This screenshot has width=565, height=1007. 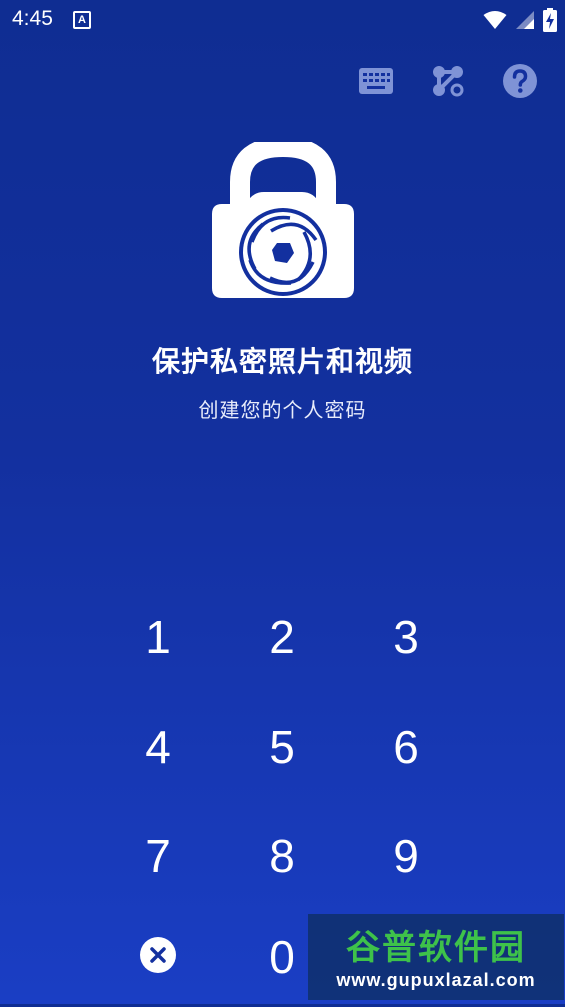 I want to click on page-subtitle: 创建您的个人密码, so click(x=282, y=410).